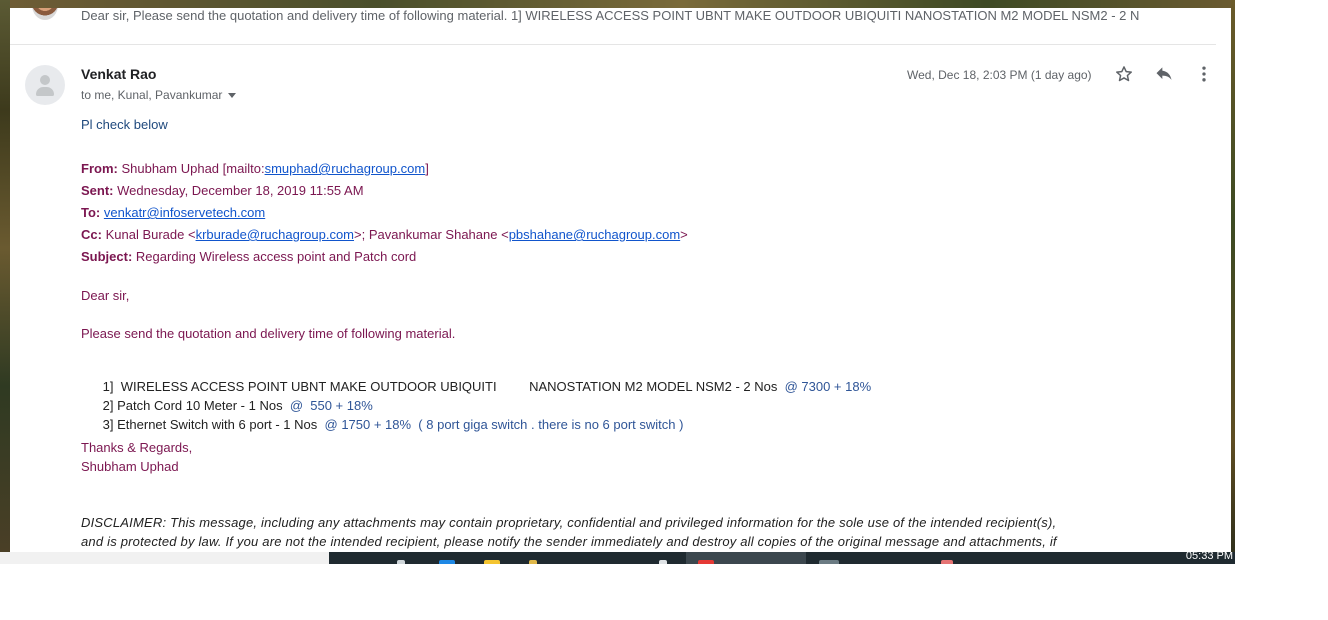 This screenshot has width=1328, height=620. I want to click on taskbar-active-app, so click(746, 558).